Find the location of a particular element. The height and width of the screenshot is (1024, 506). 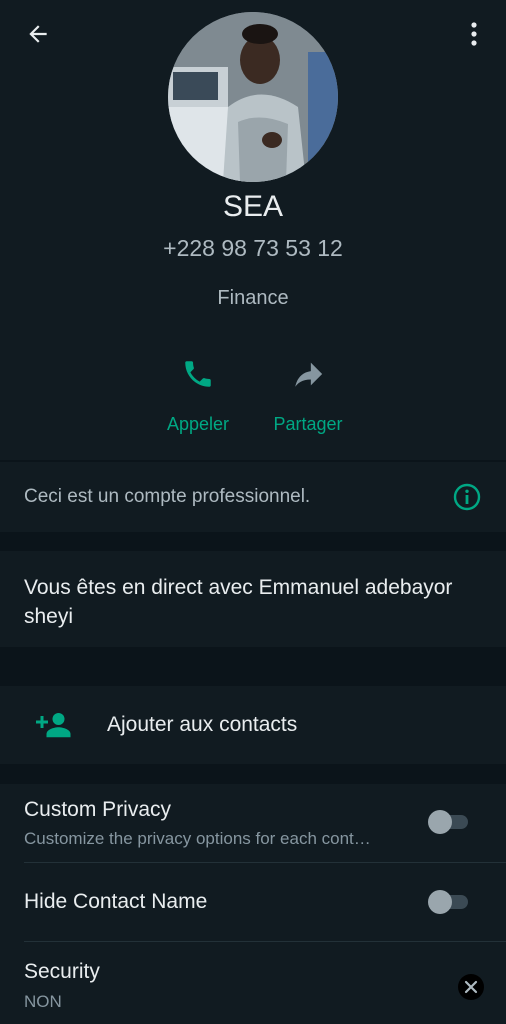

add-to-contacts-row: Ajouter aux contacts is located at coordinates (253, 725).